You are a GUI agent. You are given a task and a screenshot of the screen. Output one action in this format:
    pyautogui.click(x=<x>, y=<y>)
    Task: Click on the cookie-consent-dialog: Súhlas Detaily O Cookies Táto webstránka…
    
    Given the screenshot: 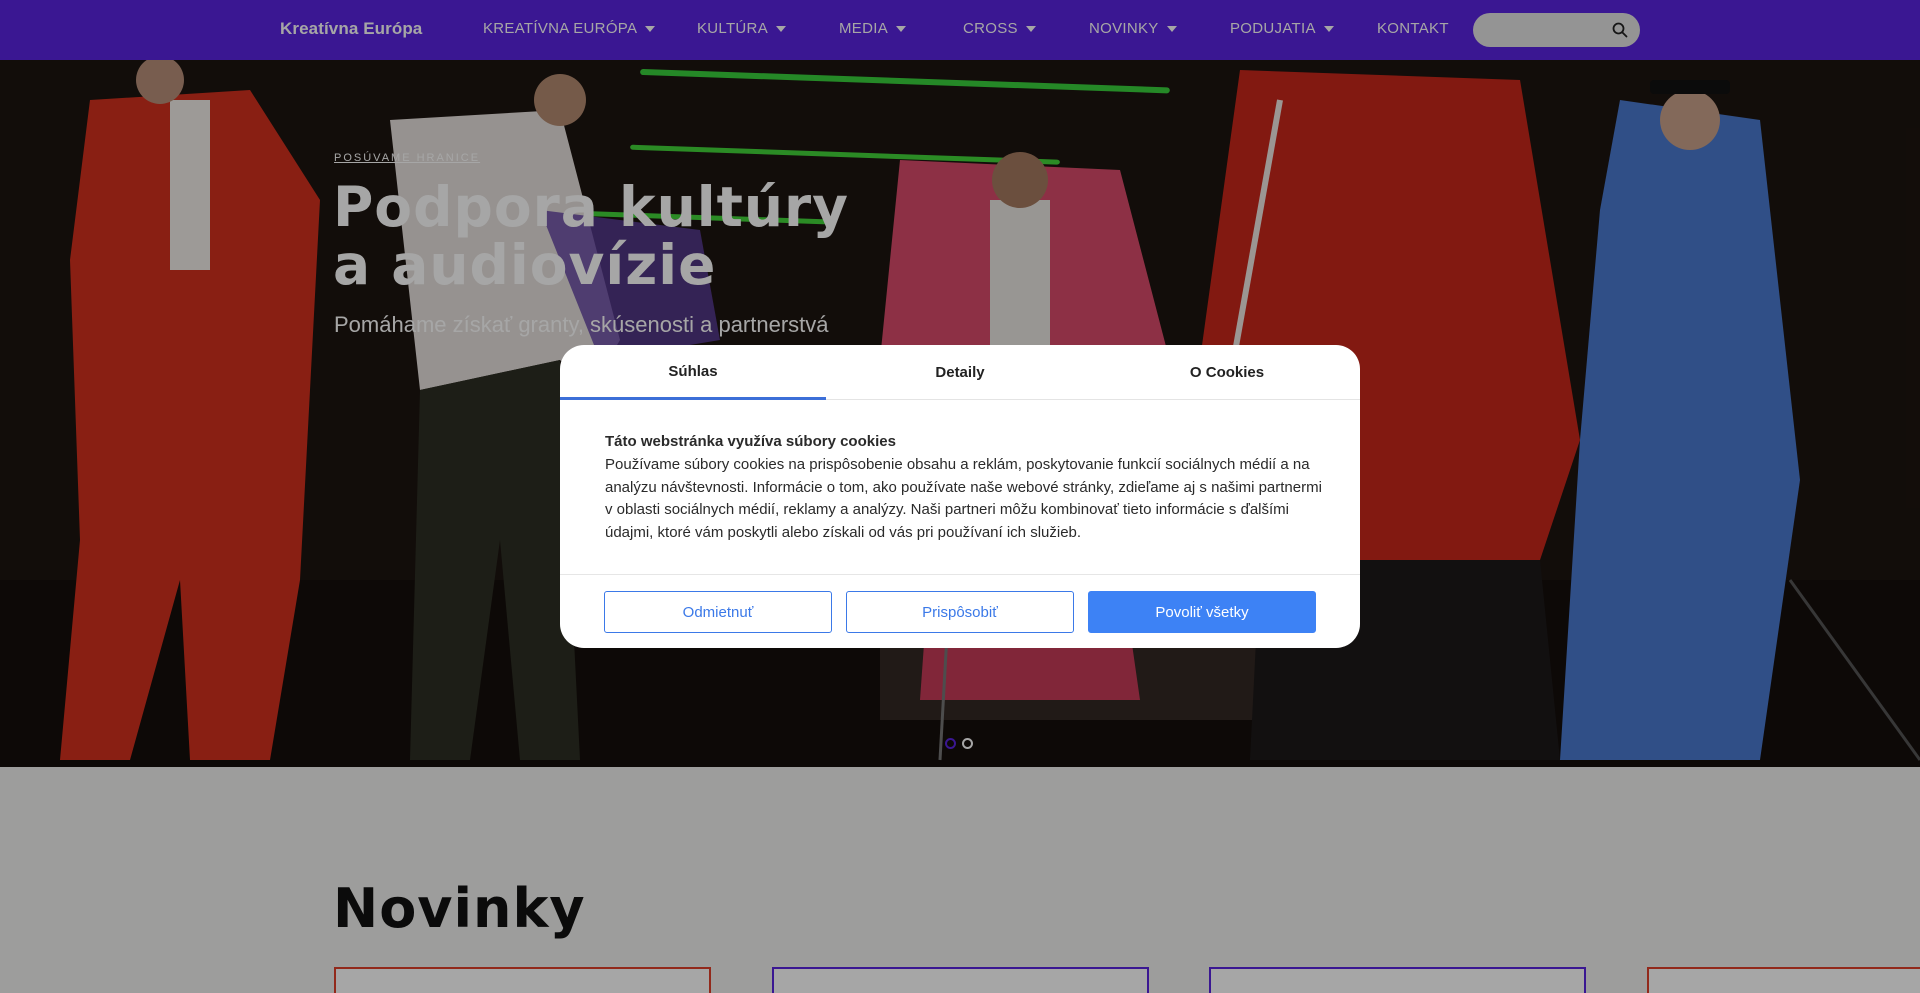 What is the action you would take?
    pyautogui.click(x=960, y=496)
    